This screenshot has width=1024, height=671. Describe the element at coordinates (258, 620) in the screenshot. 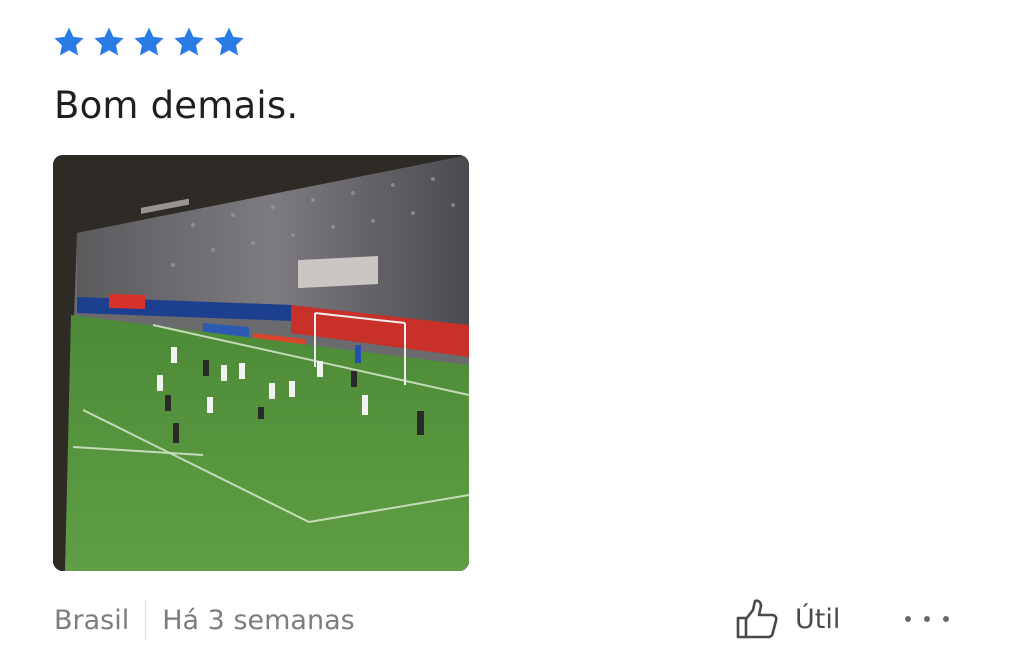

I see `review-date: Há 3 semanas` at that location.